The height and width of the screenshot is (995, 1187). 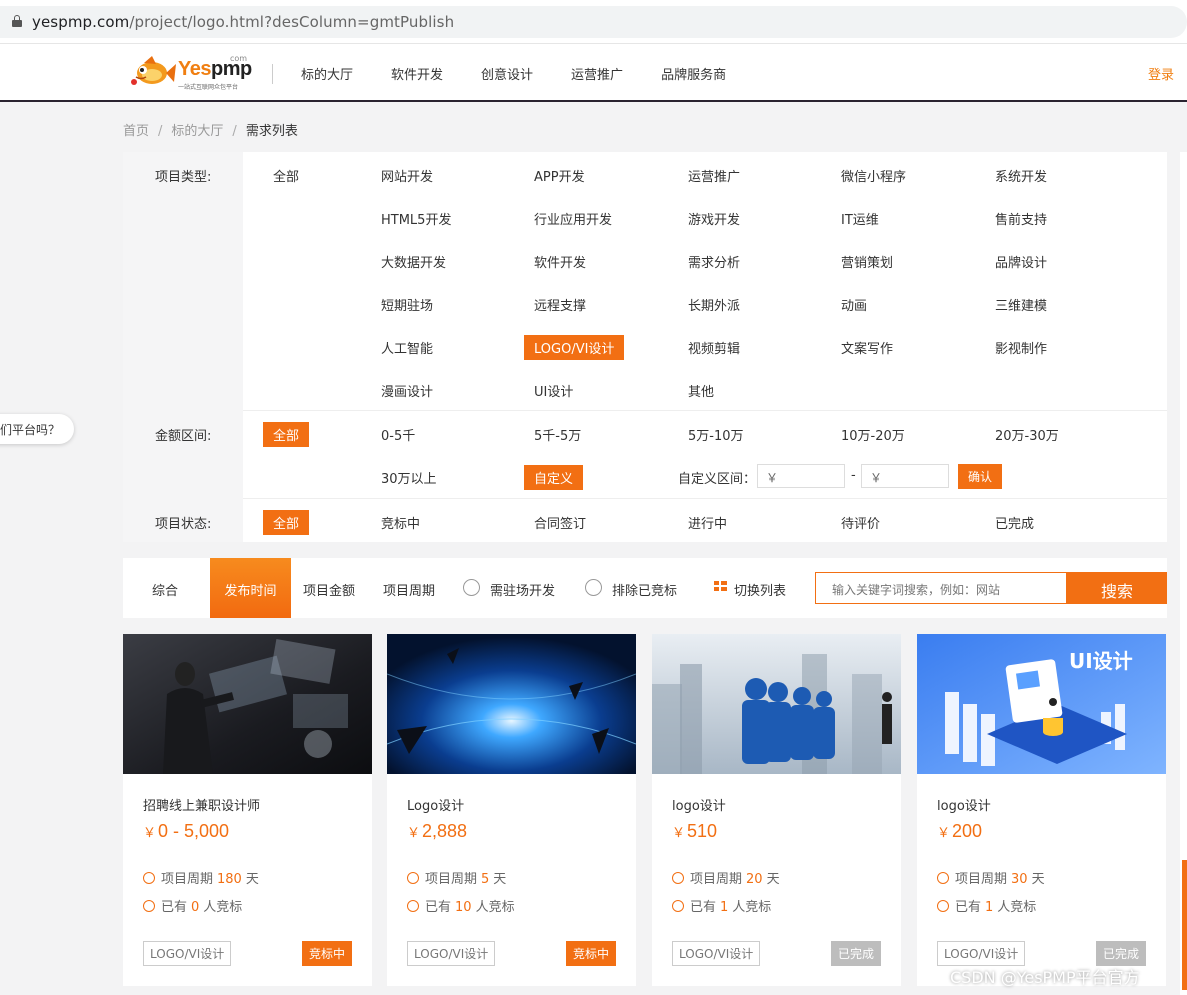 What do you see at coordinates (867, 261) in the screenshot?
I see `type-option: 营销策划` at bounding box center [867, 261].